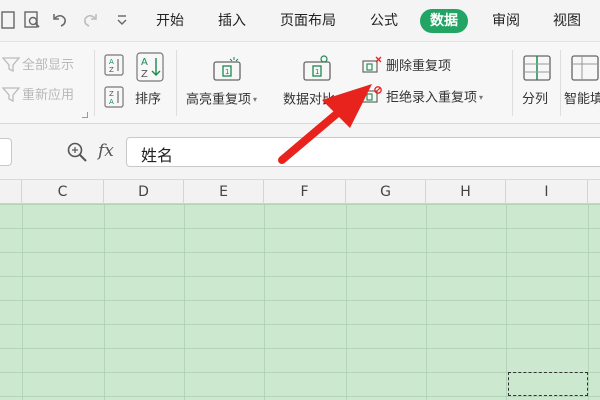 The width and height of the screenshot is (600, 400). I want to click on formula-input: 姓名, so click(363, 152).